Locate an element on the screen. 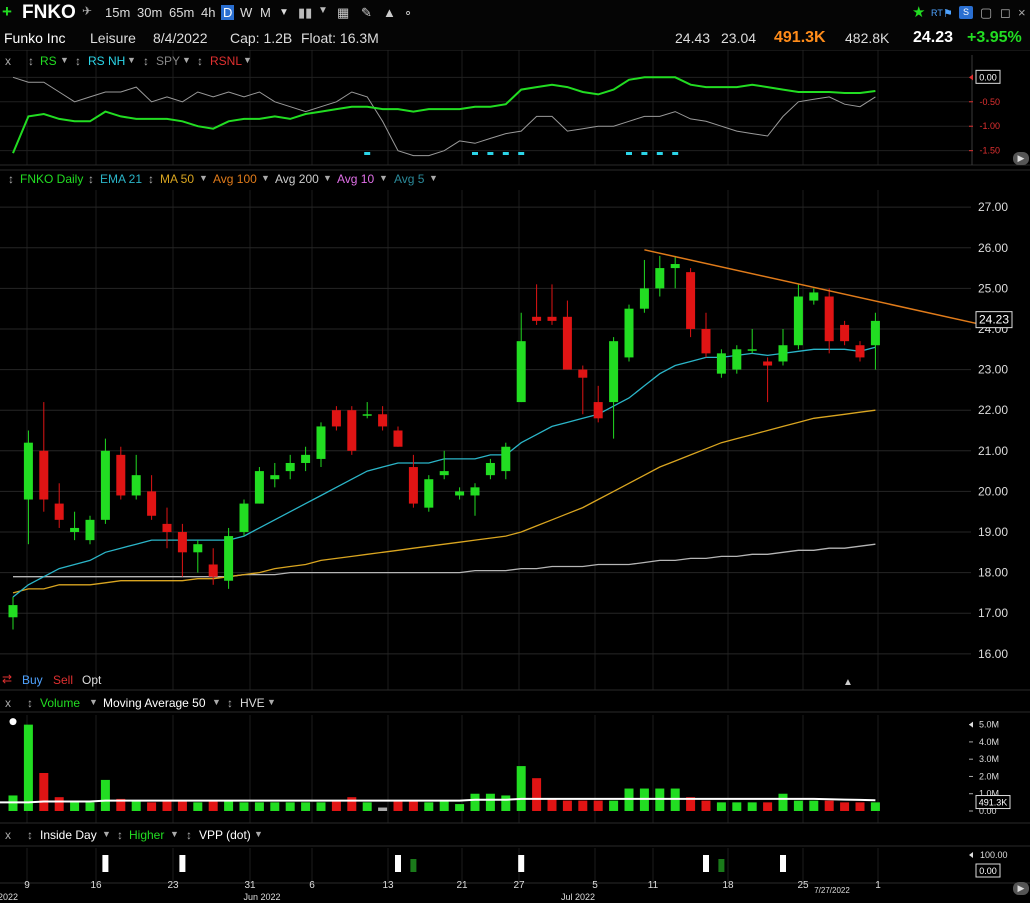 The image size is (1030, 903). price-axis-label: 23.00 is located at coordinates (993, 370).